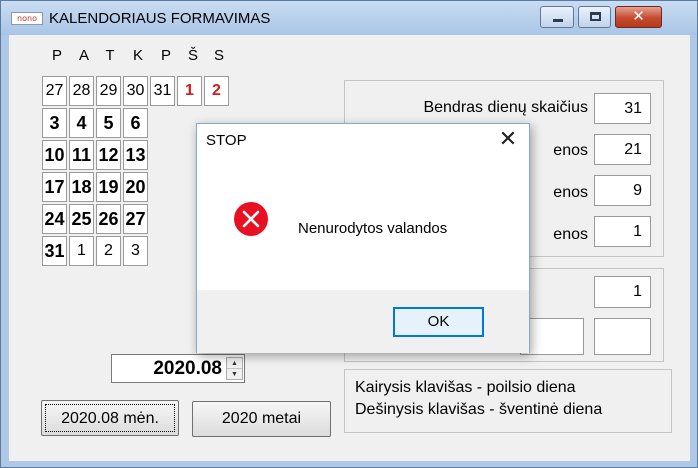 Image resolution: width=698 pixels, height=468 pixels. What do you see at coordinates (169, 368) in the screenshot?
I see `month-spinner-value: 2020.08` at bounding box center [169, 368].